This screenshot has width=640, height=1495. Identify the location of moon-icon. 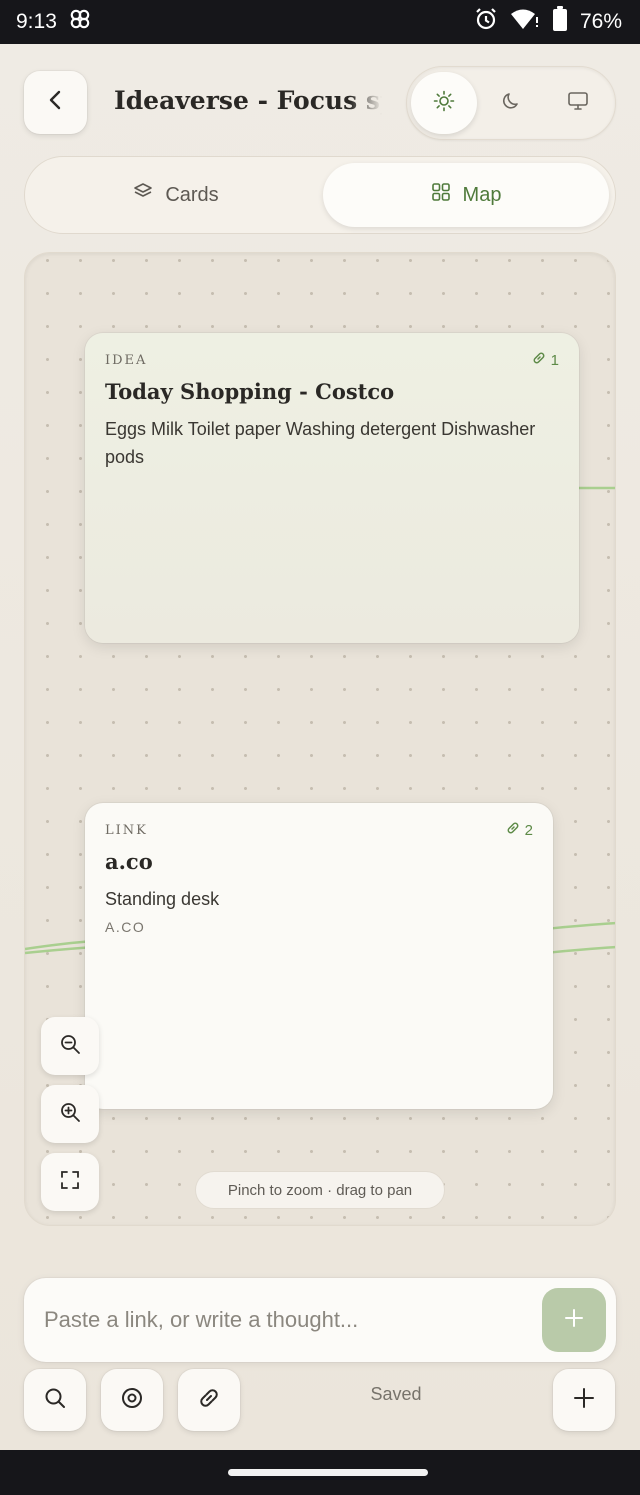
(512, 103).